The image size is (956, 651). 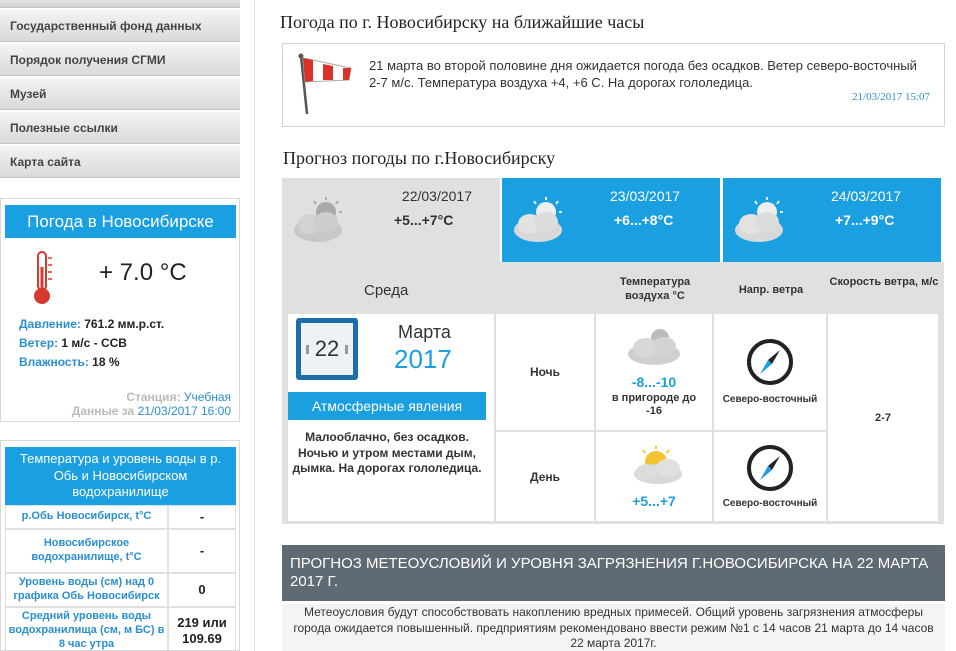 I want to click on night-wind-direction-cell: Северо-восточный, so click(x=770, y=372).